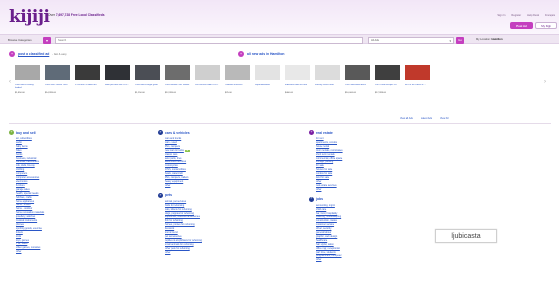  Describe the element at coordinates (322, 146) in the screenshot. I see `subcategory-label: house rental` at that location.